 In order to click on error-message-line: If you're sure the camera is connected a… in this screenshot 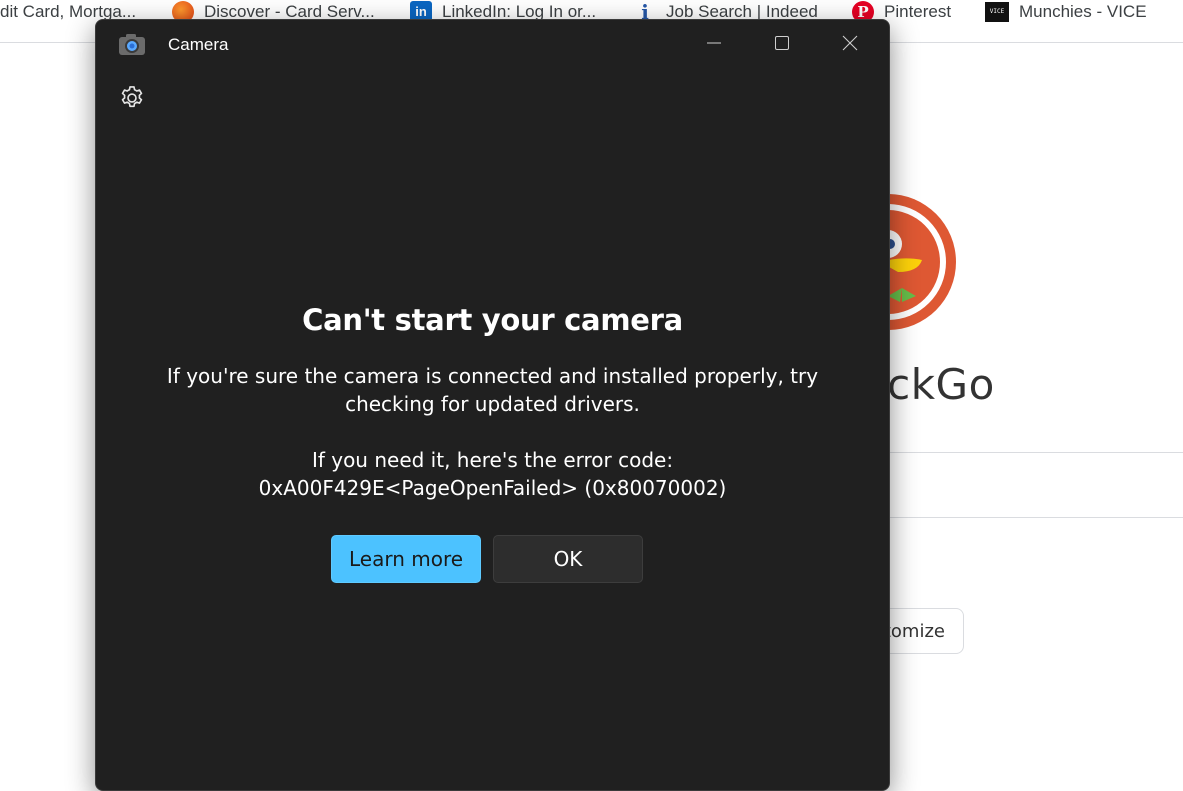, I will do `click(492, 376)`.